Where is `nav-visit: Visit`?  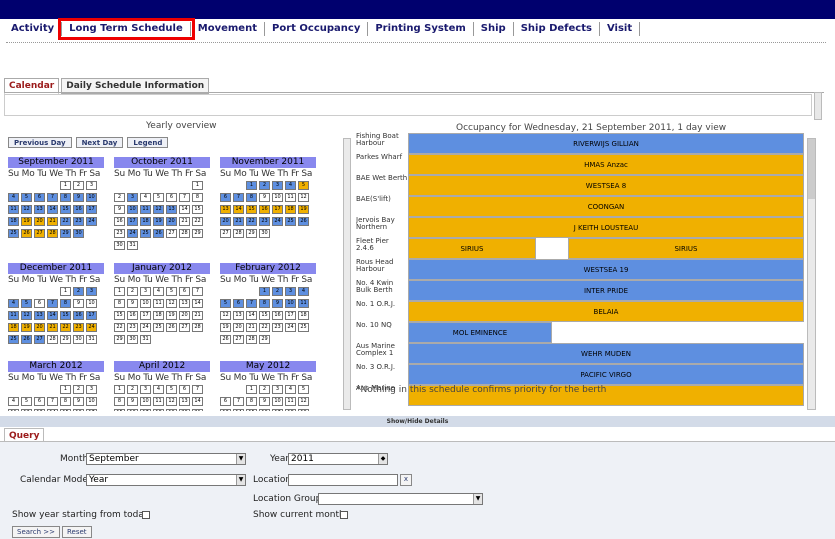
nav-visit: Visit is located at coordinates (620, 29).